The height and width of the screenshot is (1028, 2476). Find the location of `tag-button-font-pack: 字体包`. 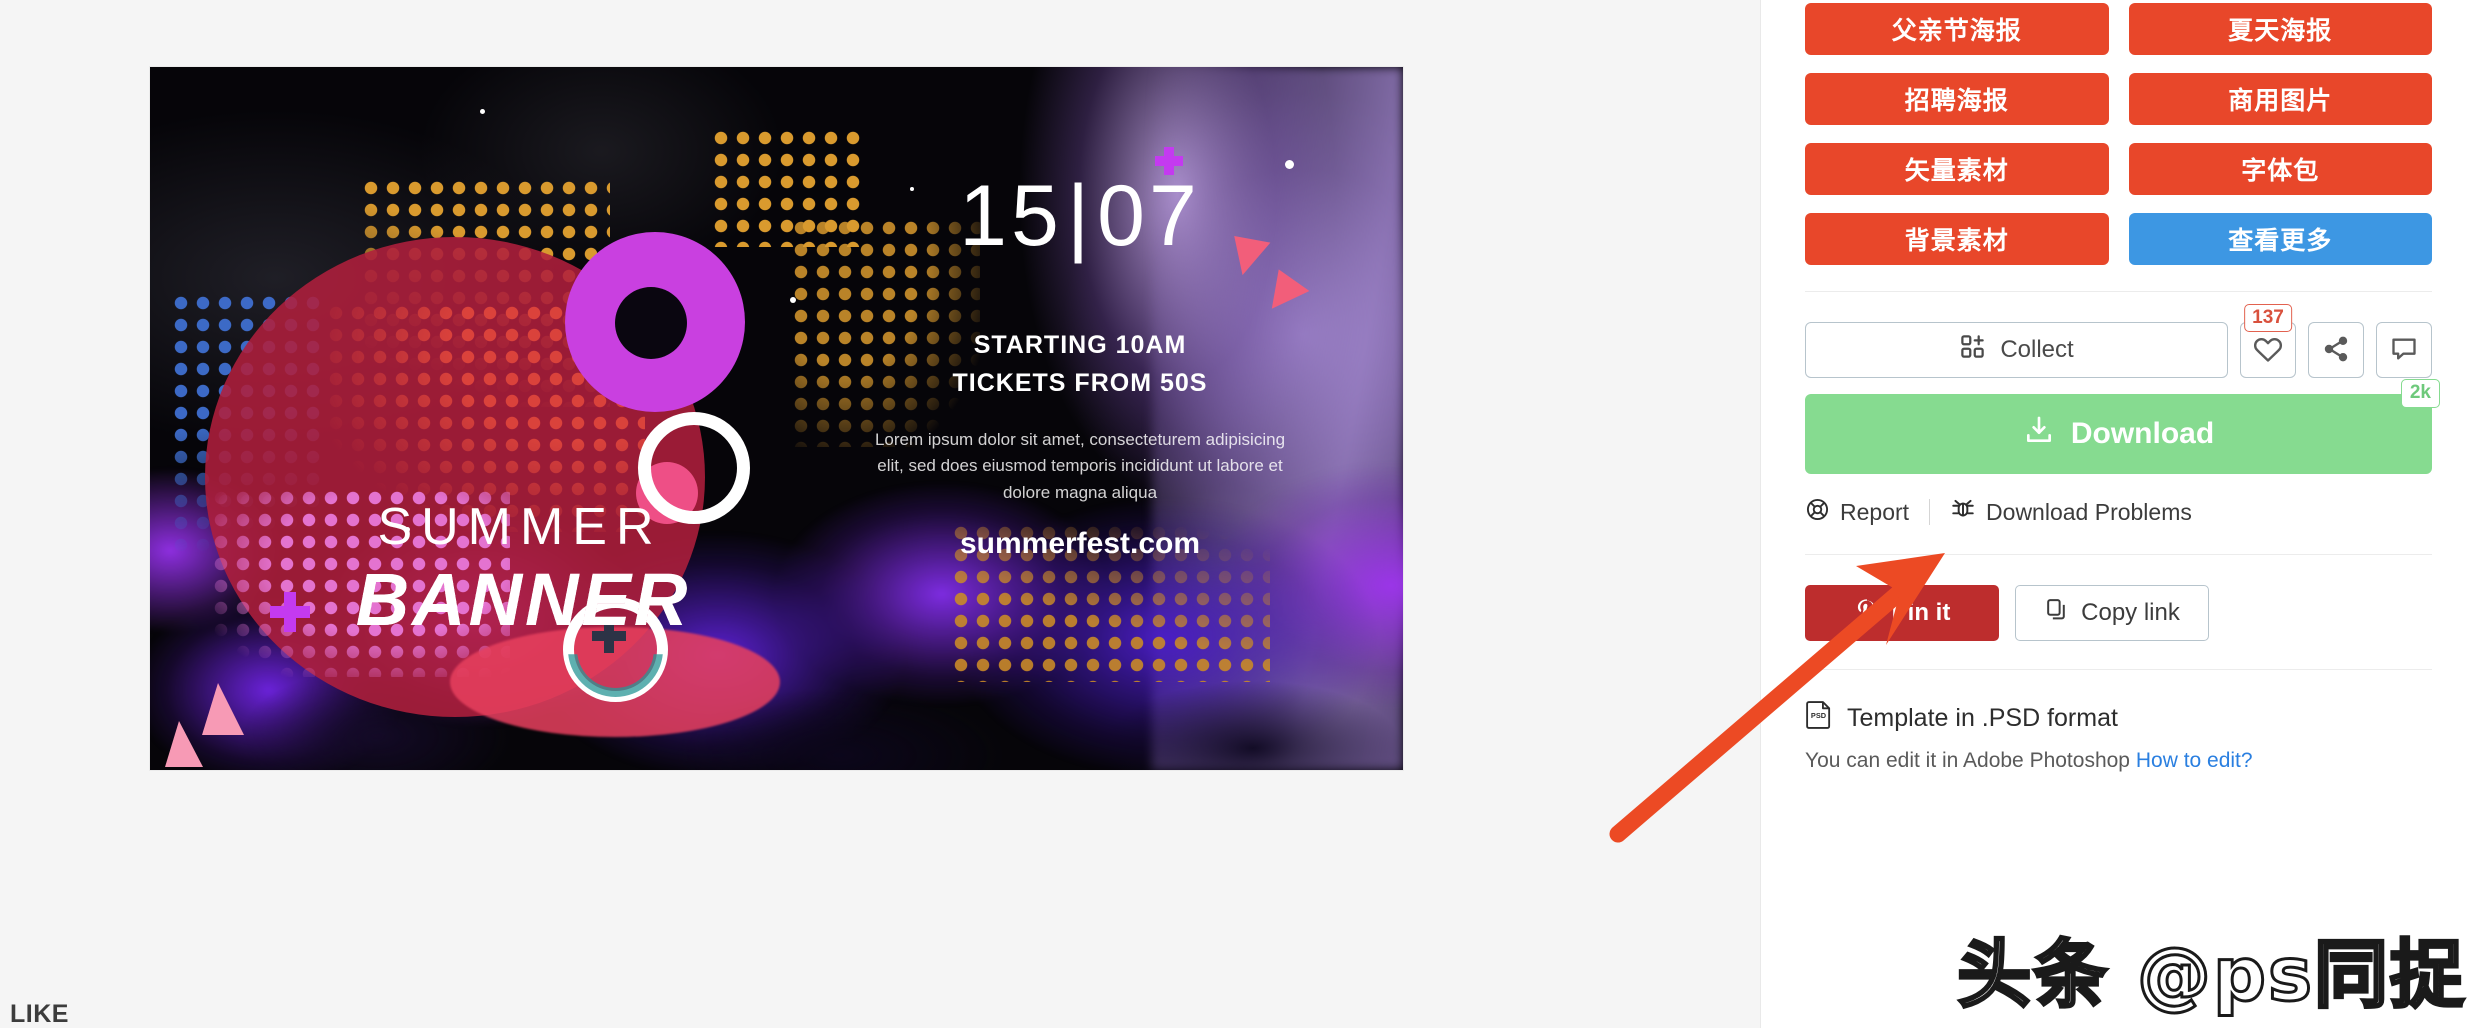

tag-button-font-pack: 字体包 is located at coordinates (2280, 169).